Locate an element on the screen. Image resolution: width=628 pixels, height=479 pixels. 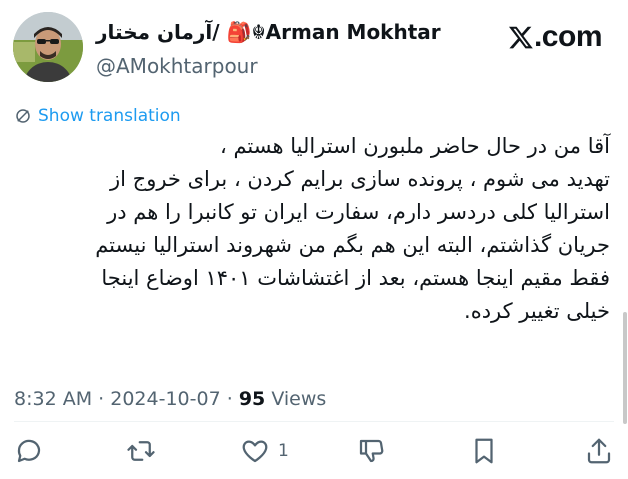
author-display-name: آرمان مختار/ 🎒☬Arman Mokhtar is located at coordinates (268, 32).